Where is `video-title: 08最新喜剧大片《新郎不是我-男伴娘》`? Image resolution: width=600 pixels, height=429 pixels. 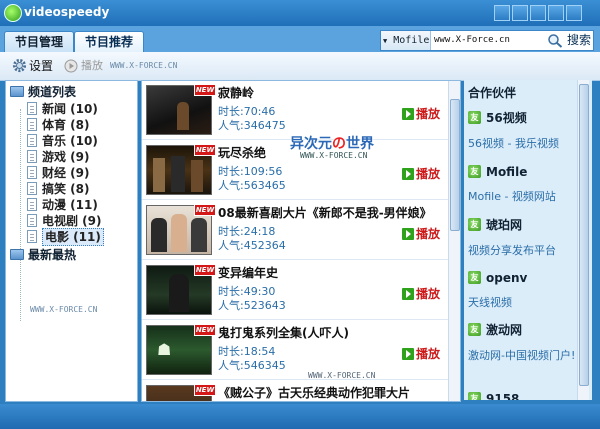
video-title: 08最新喜剧大片《新郎不是我-男伴娘》 is located at coordinates (325, 212).